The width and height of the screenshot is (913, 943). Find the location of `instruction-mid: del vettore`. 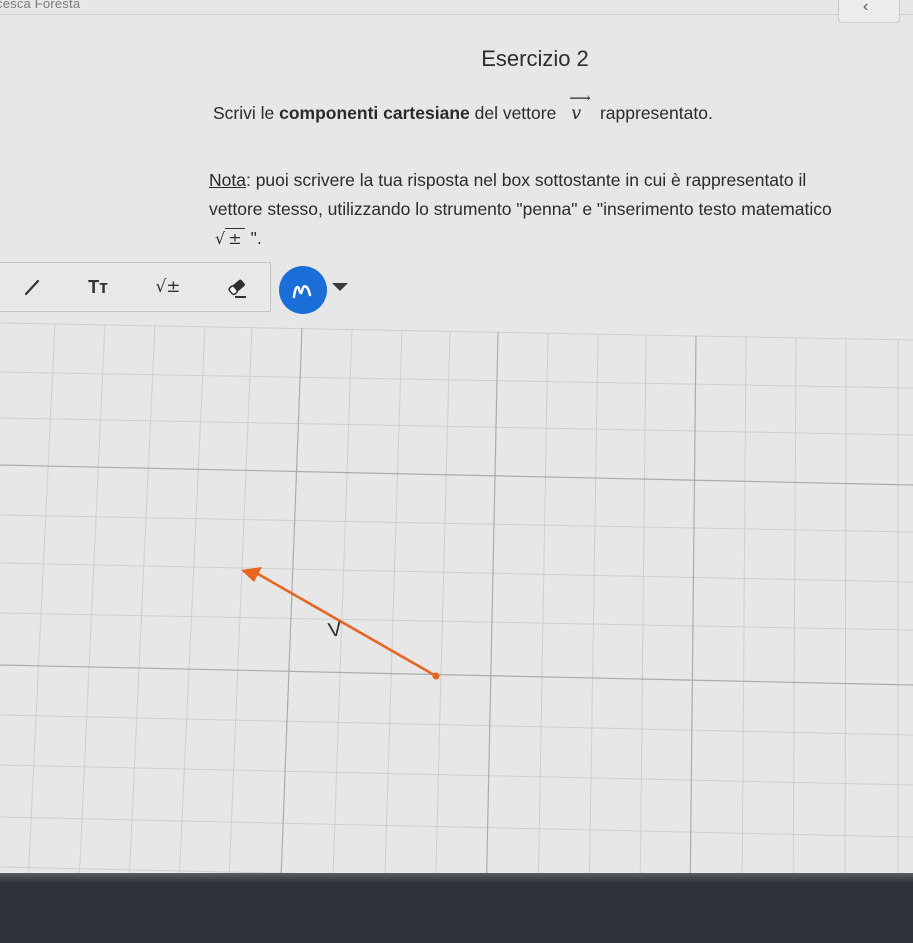

instruction-mid: del vettore is located at coordinates (513, 113).